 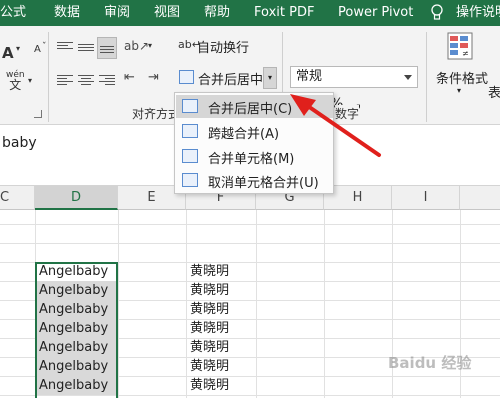 I want to click on indent-decrease-icon: ⇤, so click(x=129, y=77).